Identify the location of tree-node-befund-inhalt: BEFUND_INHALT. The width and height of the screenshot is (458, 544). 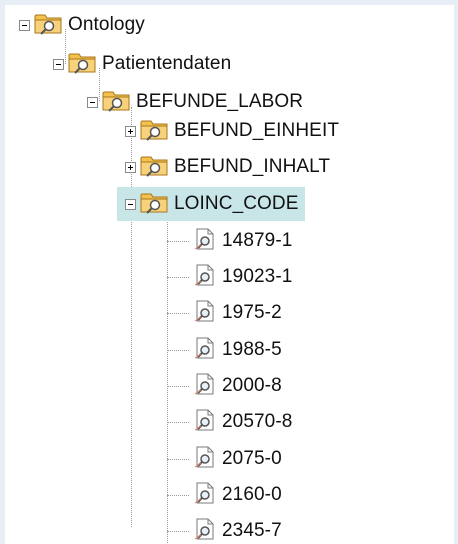
(227, 167).